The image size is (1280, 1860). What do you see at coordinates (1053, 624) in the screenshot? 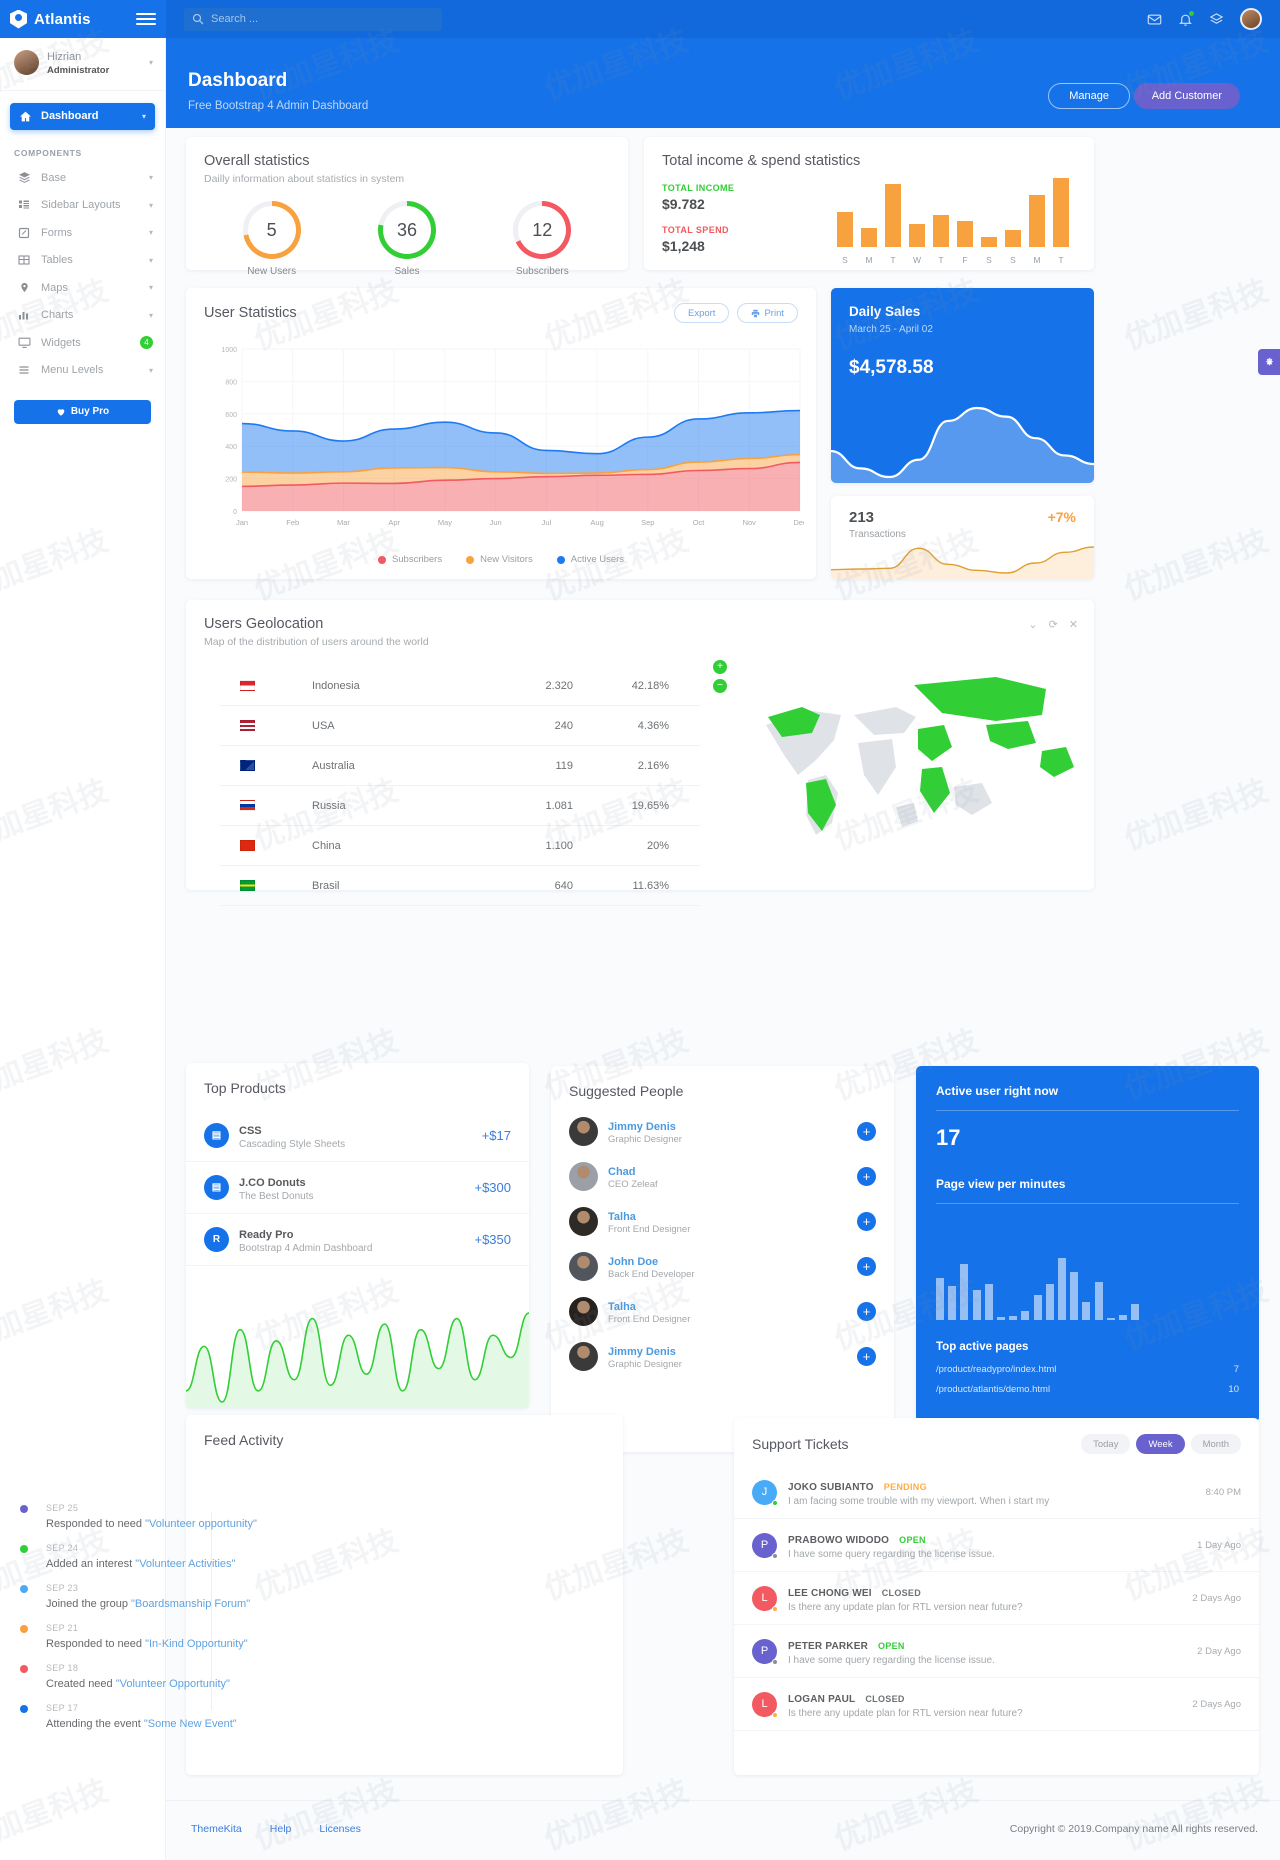
I see `refresh-icon: ⟳` at bounding box center [1053, 624].